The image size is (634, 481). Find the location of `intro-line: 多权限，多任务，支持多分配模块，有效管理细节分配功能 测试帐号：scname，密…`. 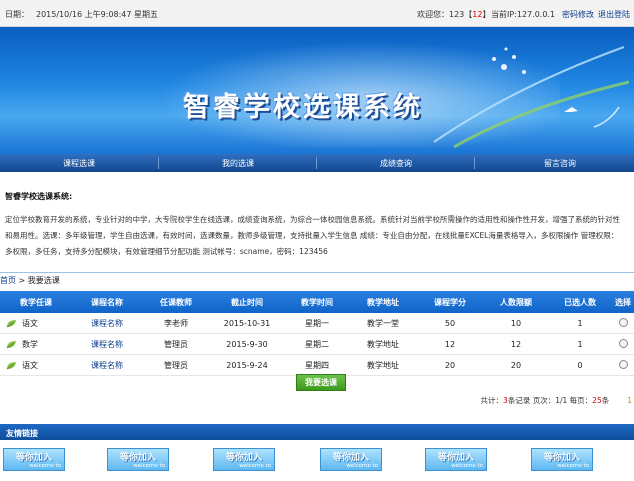

intro-line: 多权限，多任务，支持多分配模块，有效管理细节分配功能 测试帐号：scname，密… is located at coordinates (166, 251).